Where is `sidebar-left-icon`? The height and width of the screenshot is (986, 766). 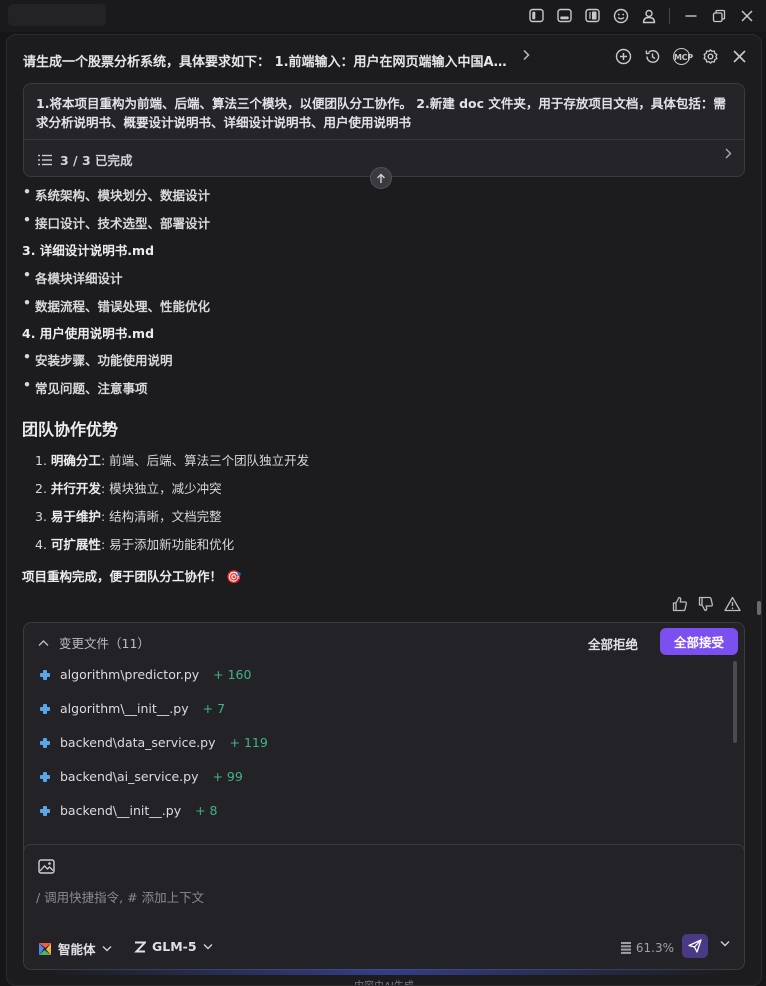 sidebar-left-icon is located at coordinates (536, 15).